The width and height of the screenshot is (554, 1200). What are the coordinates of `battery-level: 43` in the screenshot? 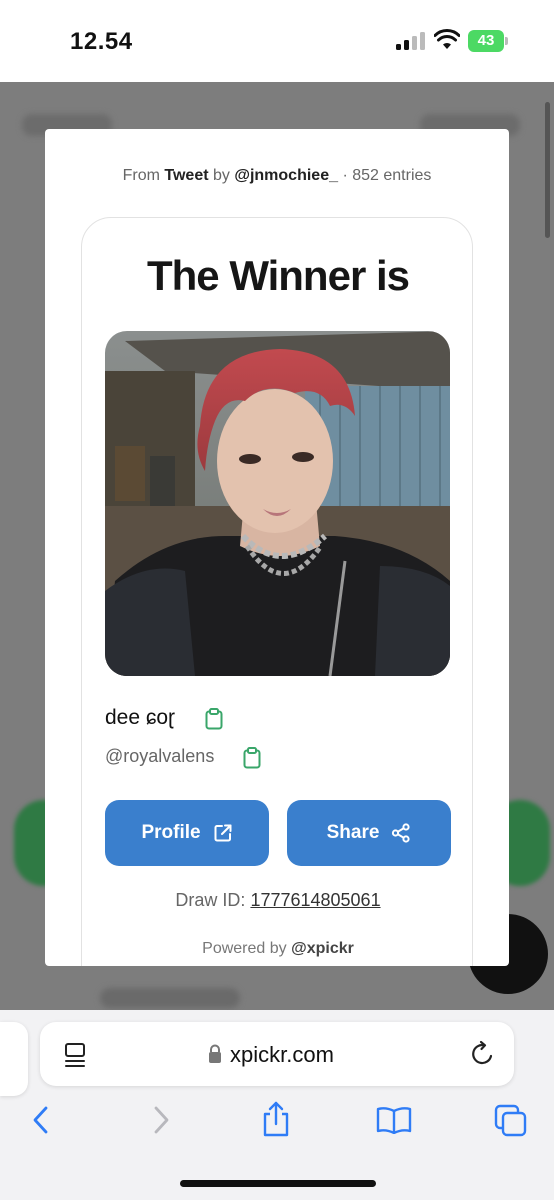 It's located at (486, 41).